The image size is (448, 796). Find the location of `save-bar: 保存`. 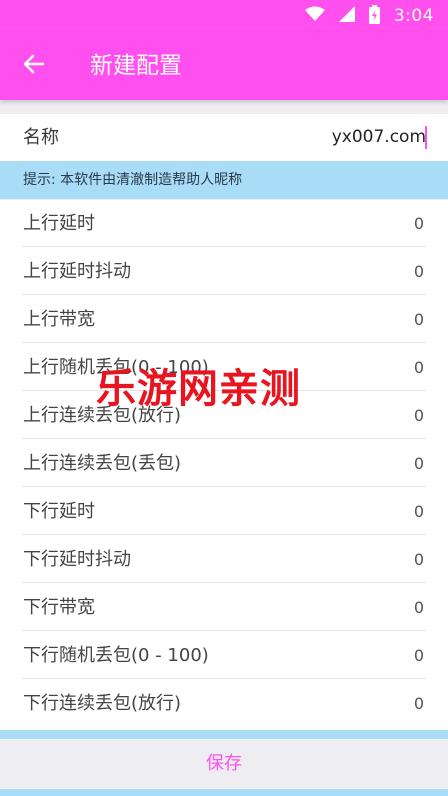

save-bar: 保存 is located at coordinates (224, 764).